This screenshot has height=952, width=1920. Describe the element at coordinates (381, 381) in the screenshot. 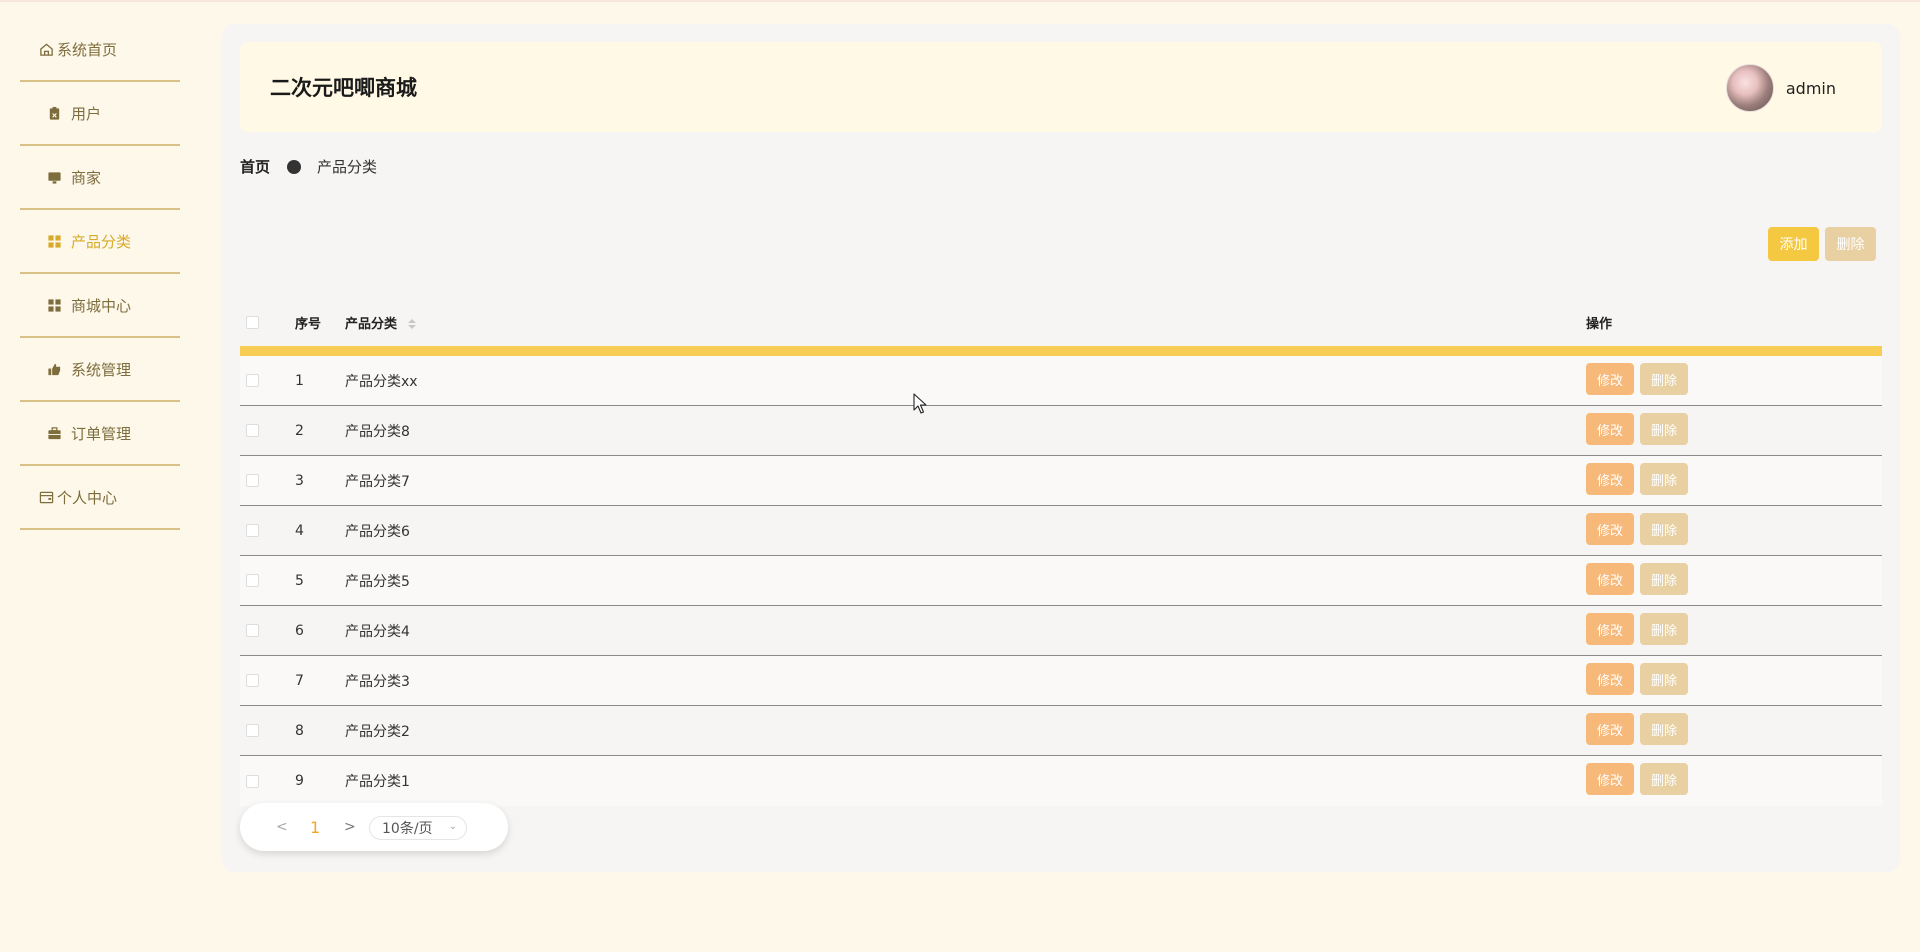

I see `row-name: 产品分类xx` at that location.